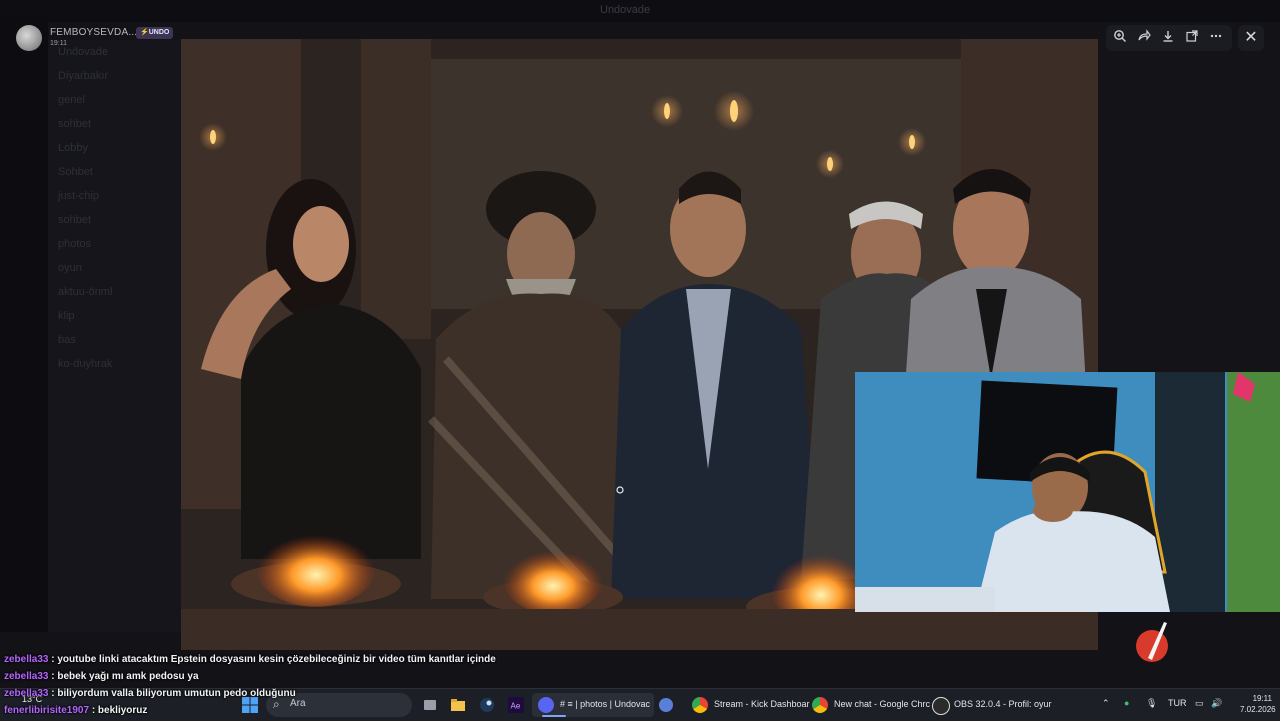  What do you see at coordinates (1177, 703) in the screenshot?
I see `language-indicator: TUR` at bounding box center [1177, 703].